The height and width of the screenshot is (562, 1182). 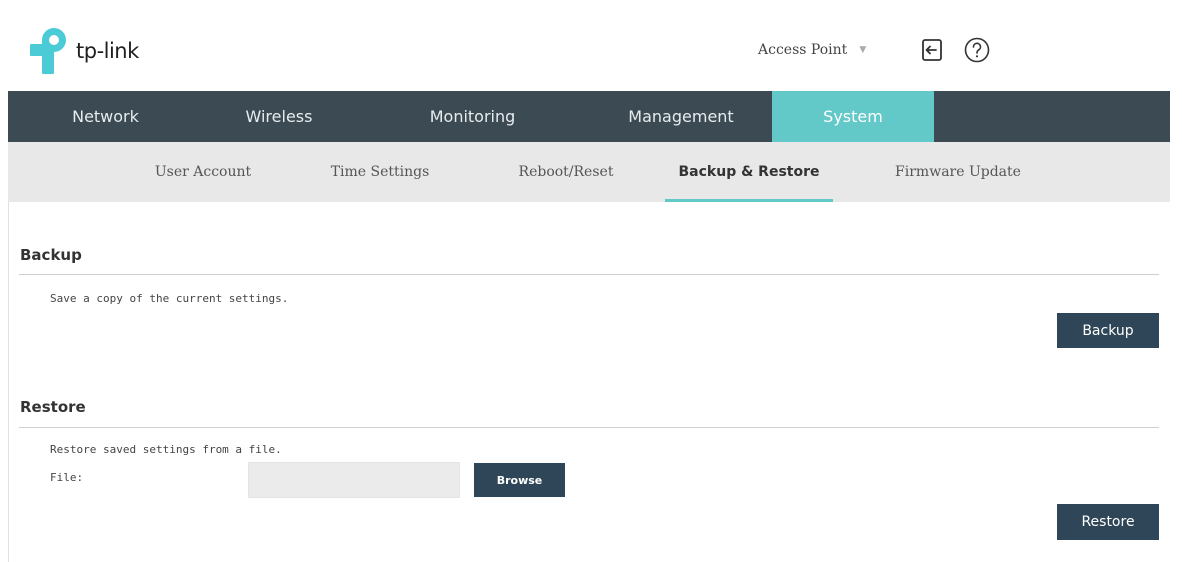 What do you see at coordinates (932, 50) in the screenshot?
I see `logout-icon` at bounding box center [932, 50].